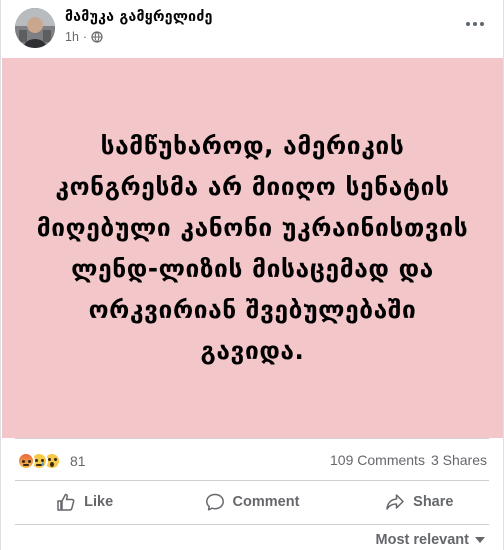  I want to click on author-avatar, so click(35, 28).